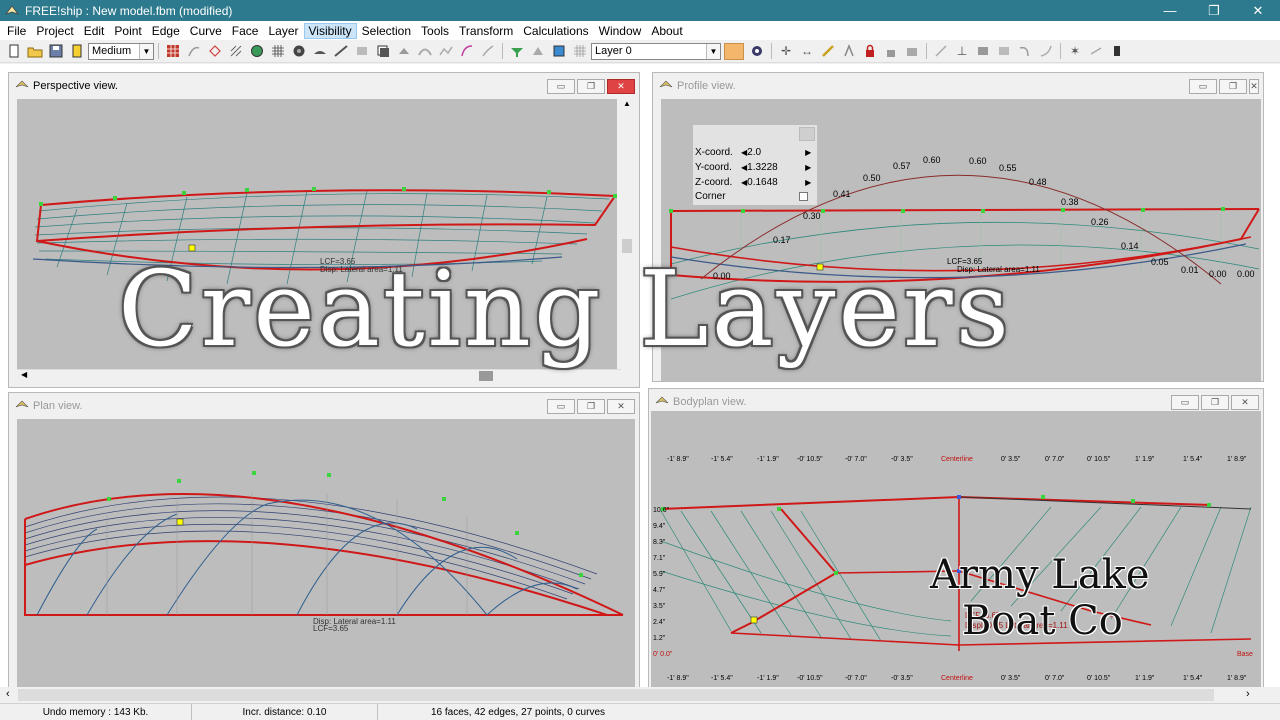 The image size is (1280, 720). Describe the element at coordinates (580, 51) in the screenshot. I see `layer-grid-icon` at that location.